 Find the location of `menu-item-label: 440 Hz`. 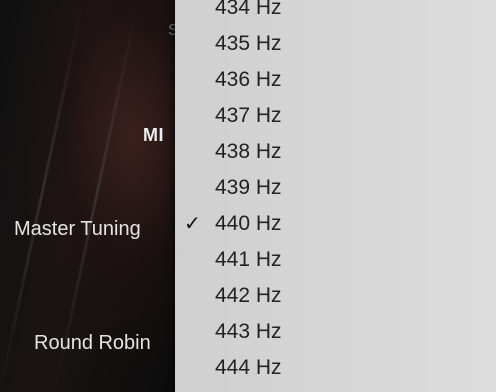

menu-item-label: 440 Hz is located at coordinates (248, 223).